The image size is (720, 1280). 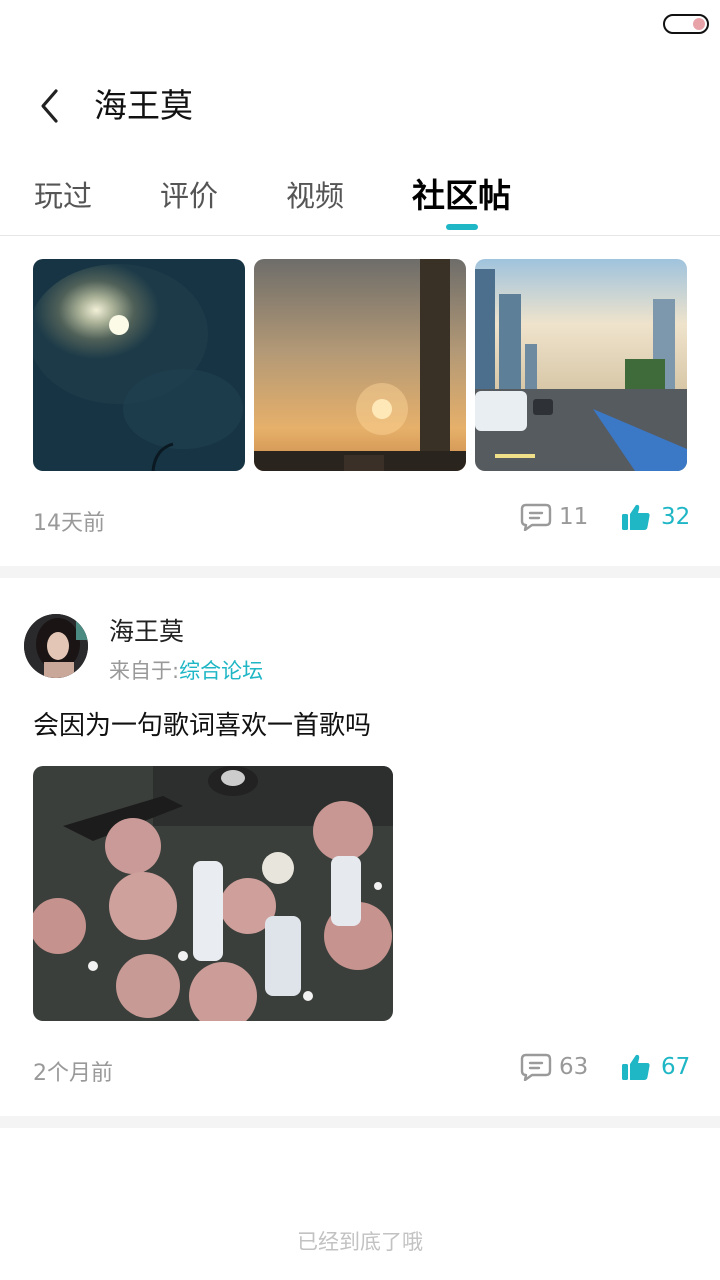 I want to click on tab-community-posts: 社区帖, so click(x=461, y=198).